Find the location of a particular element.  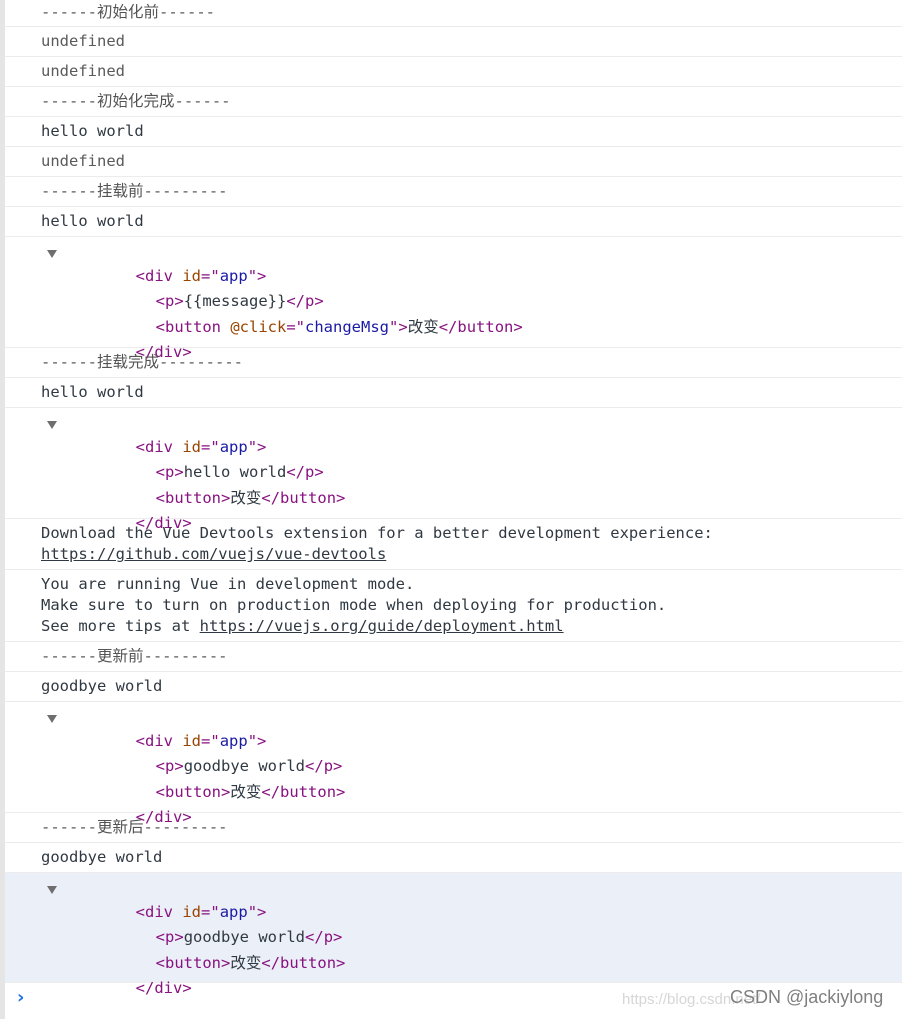

console-message: ------更新后--------- is located at coordinates (453, 828).